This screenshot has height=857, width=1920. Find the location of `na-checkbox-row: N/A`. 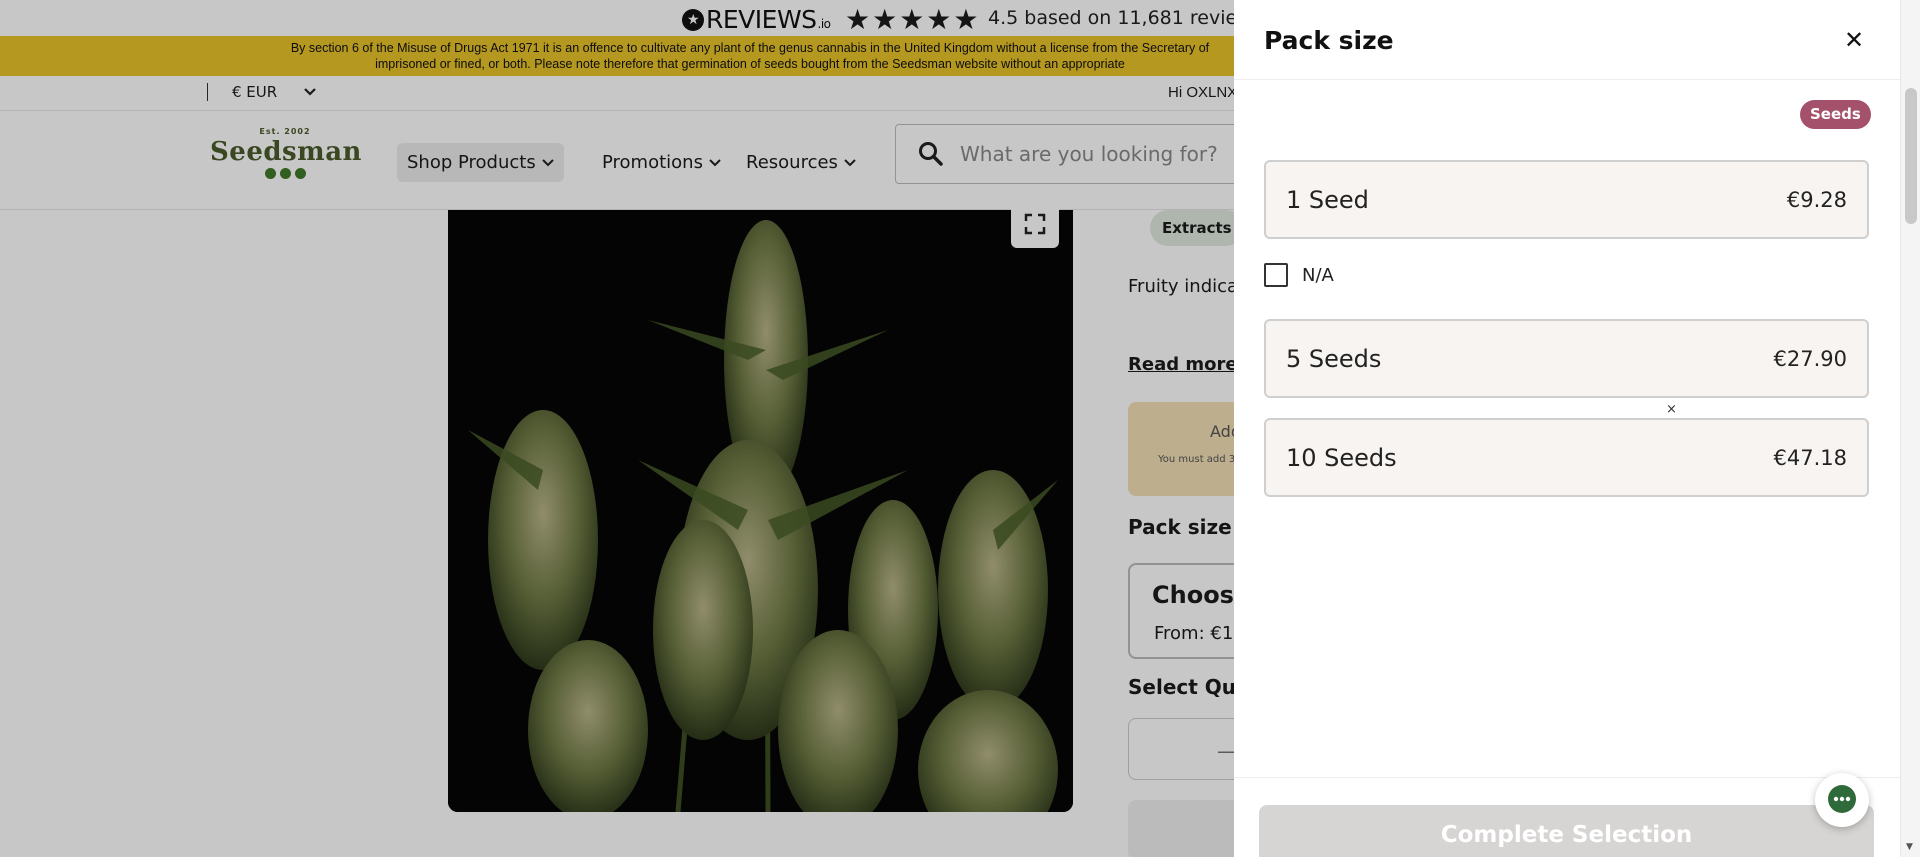

na-checkbox-row: N/A is located at coordinates (1299, 275).